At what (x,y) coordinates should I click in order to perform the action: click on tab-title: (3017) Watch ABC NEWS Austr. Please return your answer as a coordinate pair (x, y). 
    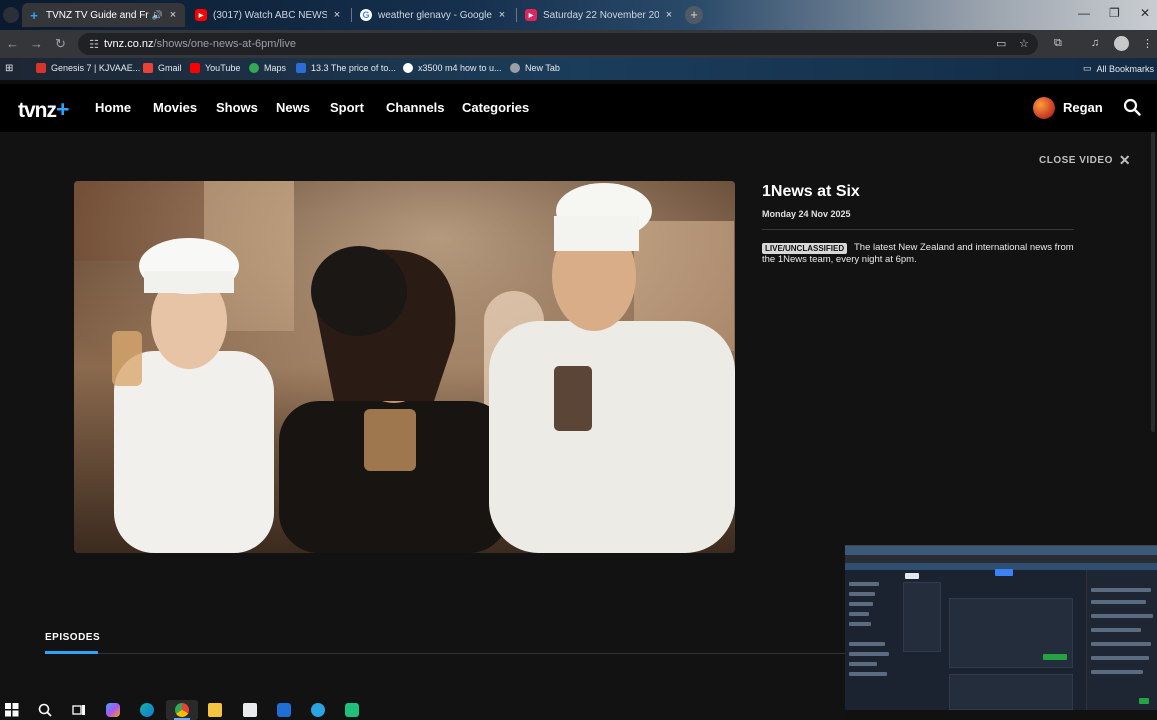
    Looking at the image, I should click on (270, 15).